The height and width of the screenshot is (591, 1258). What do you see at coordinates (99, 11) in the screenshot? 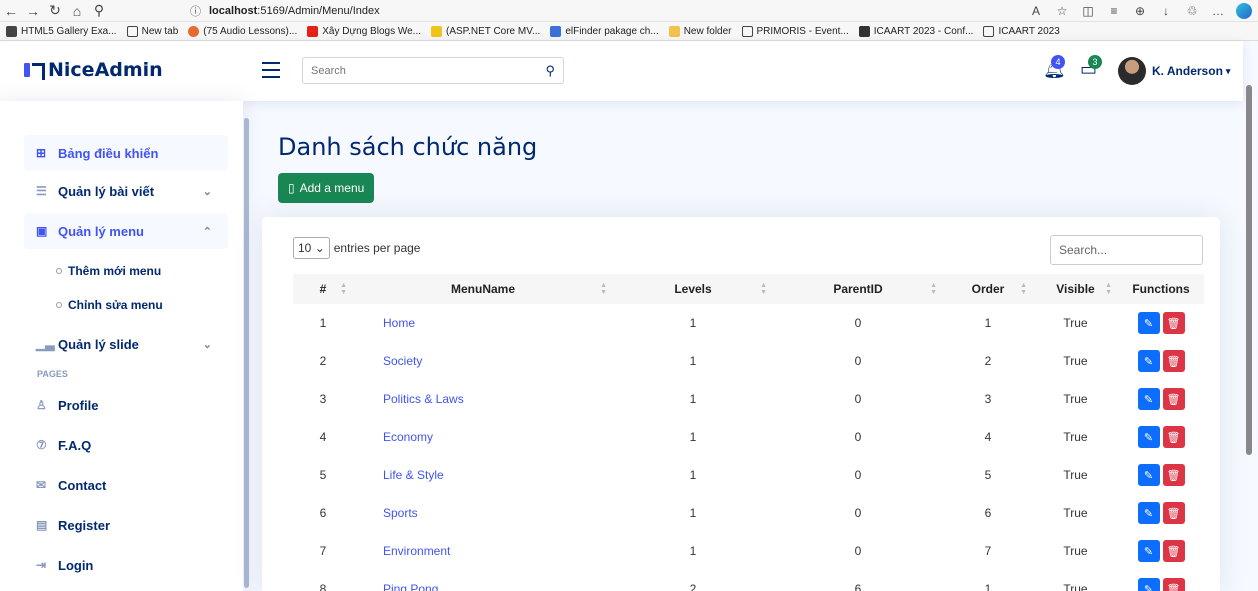
I see `search-tab-icon: ⚲` at bounding box center [99, 11].